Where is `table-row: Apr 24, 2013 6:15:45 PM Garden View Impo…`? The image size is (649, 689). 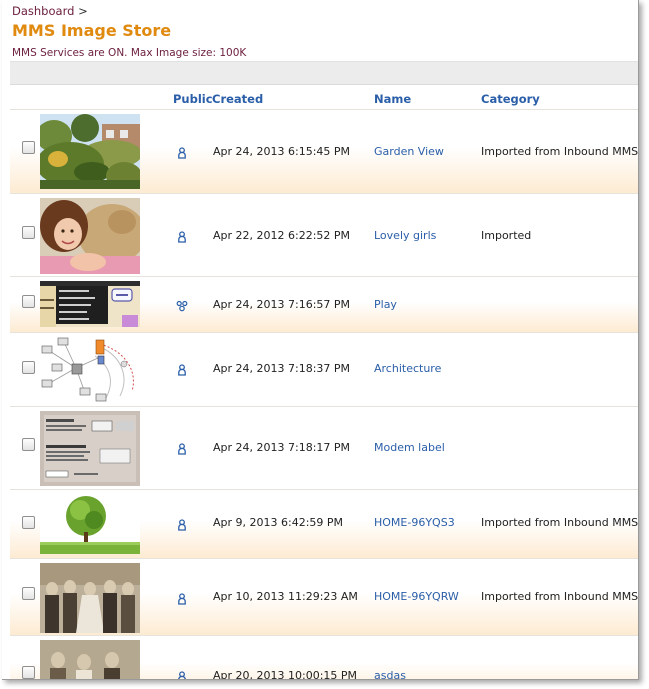 table-row: Apr 24, 2013 6:15:45 PM Garden View Impo… is located at coordinates (324, 151).